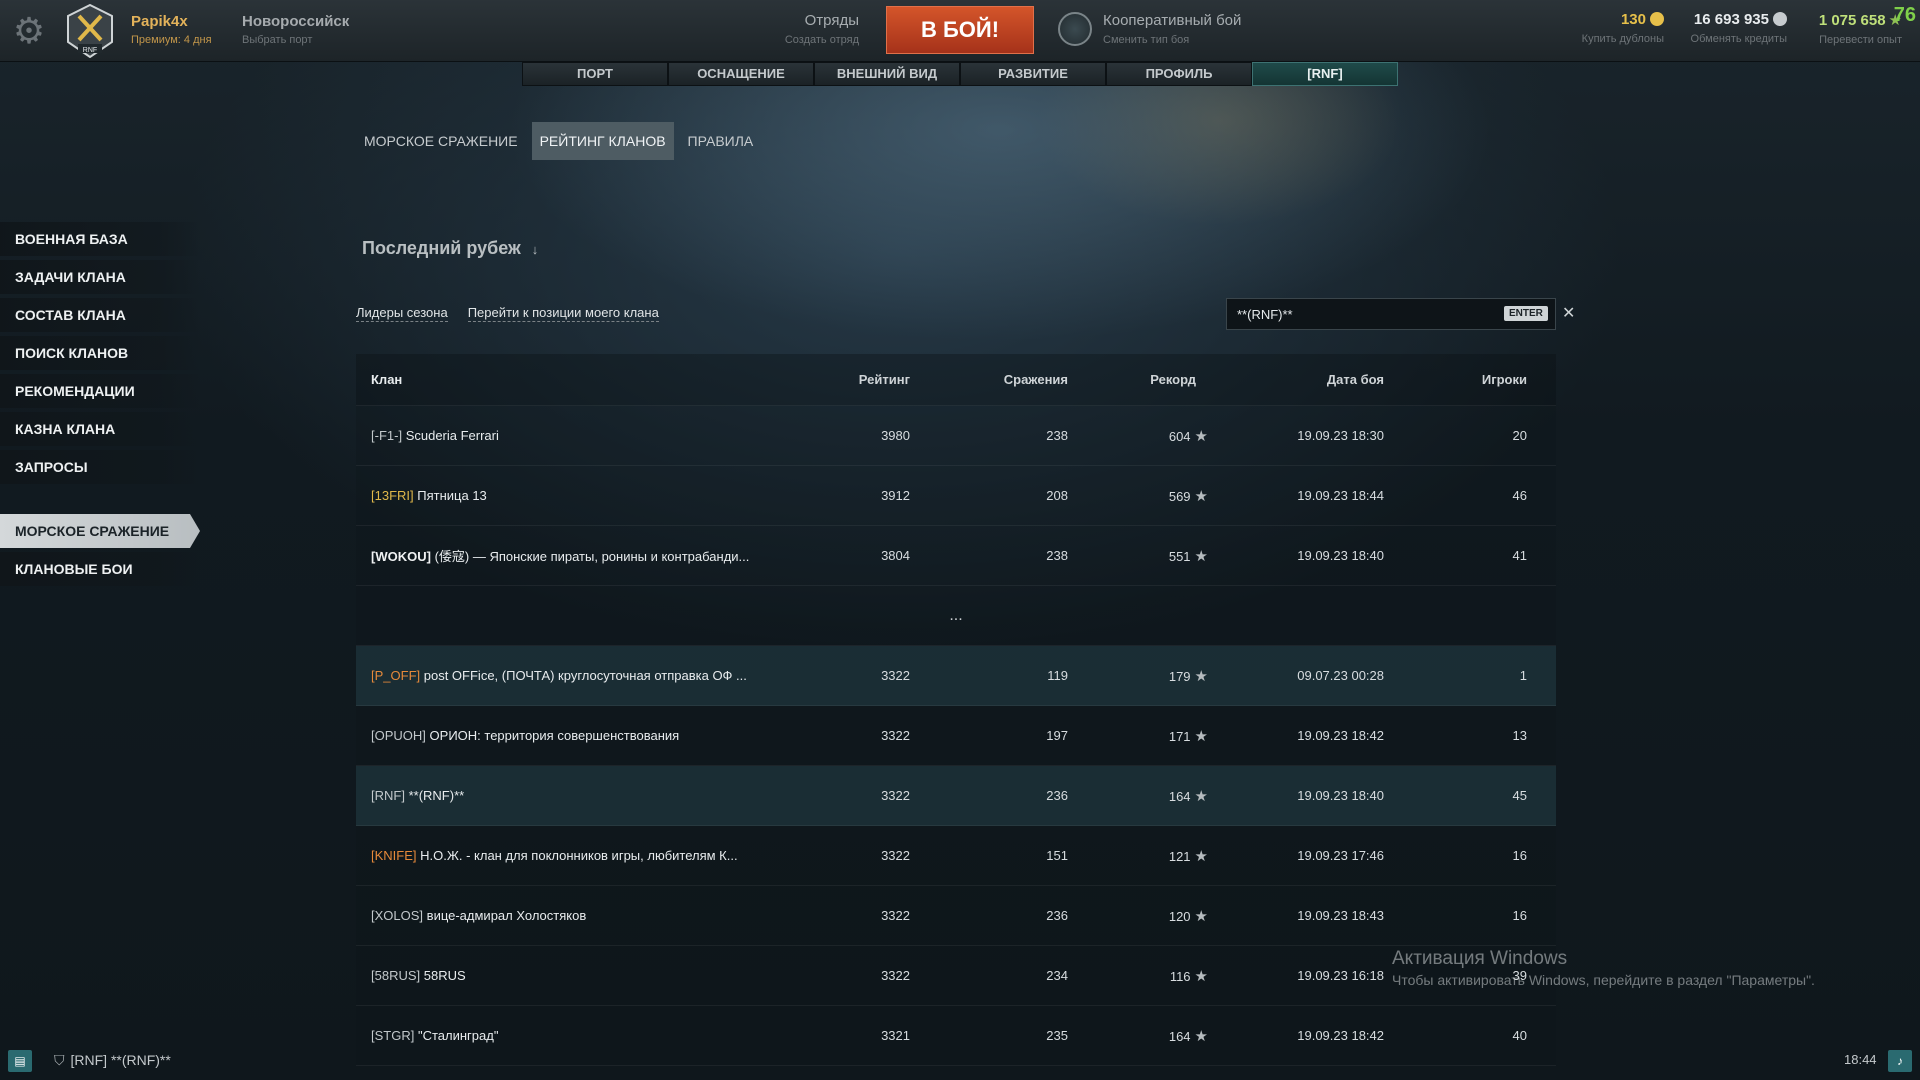  Describe the element at coordinates (441, 141) in the screenshot. I see `subtab-naval-battle: МОРСКОЕ СРАЖЕНИЕ` at that location.